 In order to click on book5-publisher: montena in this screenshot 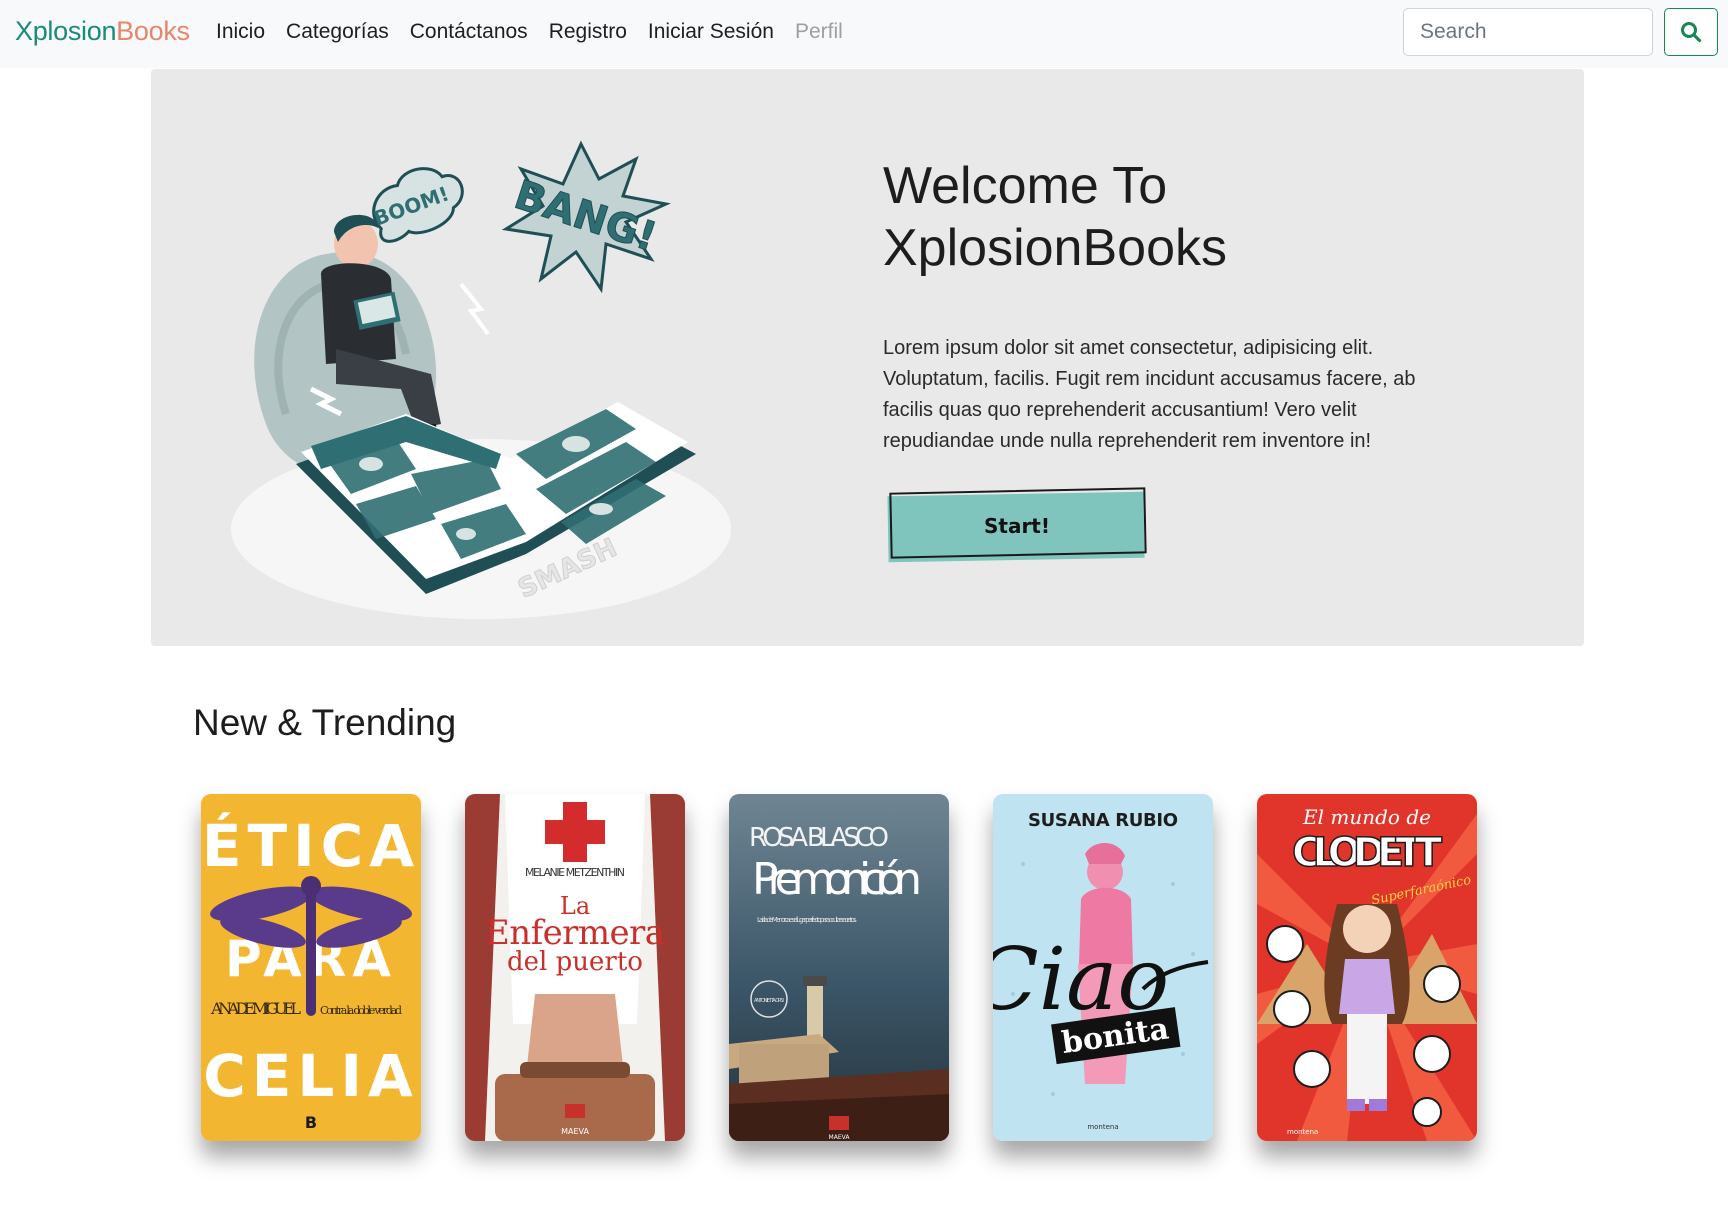, I will do `click(1302, 1132)`.